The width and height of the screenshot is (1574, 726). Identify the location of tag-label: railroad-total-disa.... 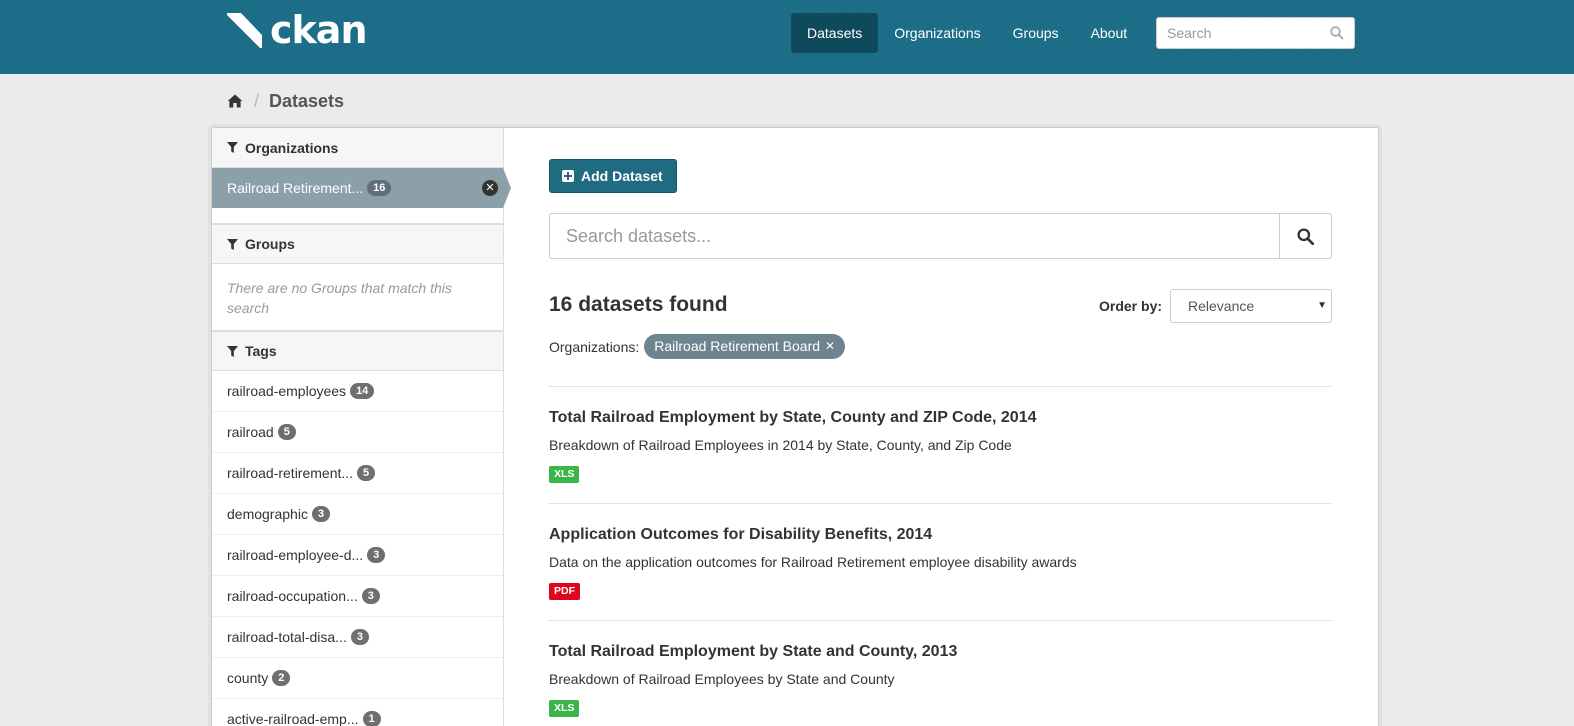
(287, 637).